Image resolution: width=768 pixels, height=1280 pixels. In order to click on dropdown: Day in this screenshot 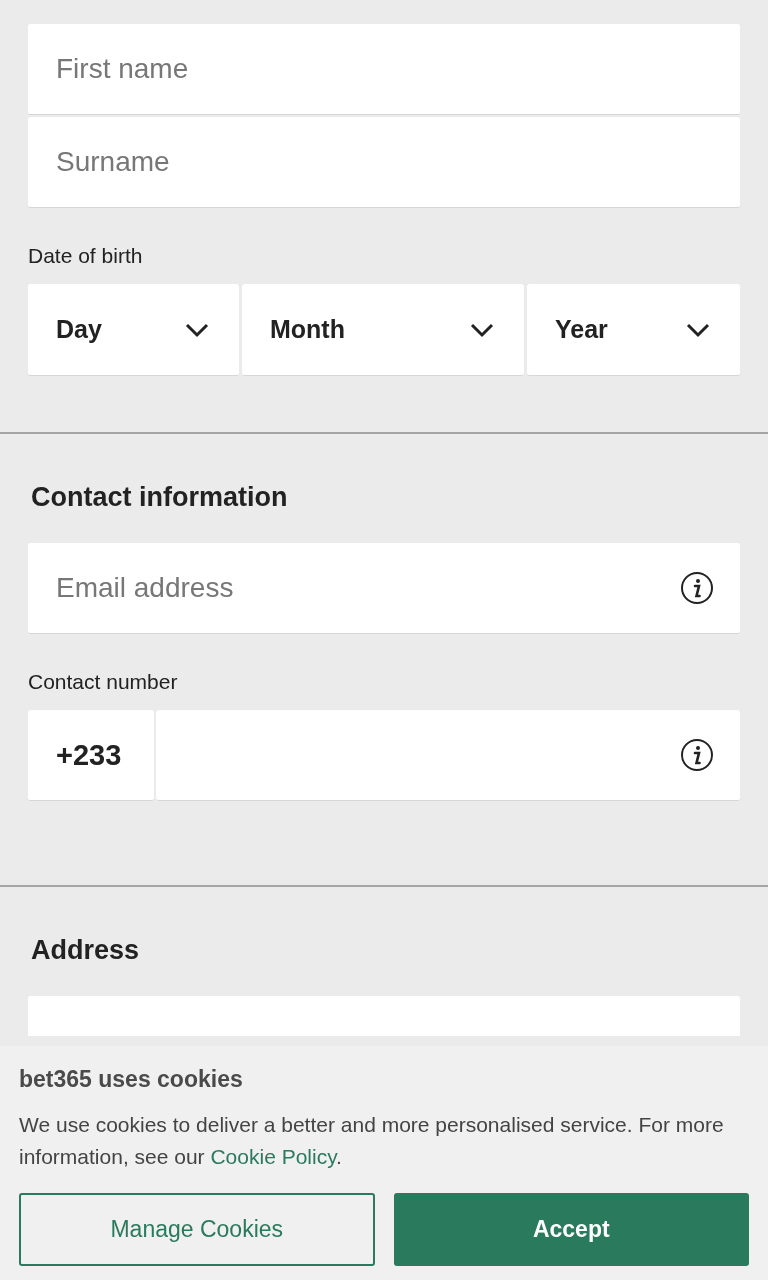, I will do `click(133, 330)`.